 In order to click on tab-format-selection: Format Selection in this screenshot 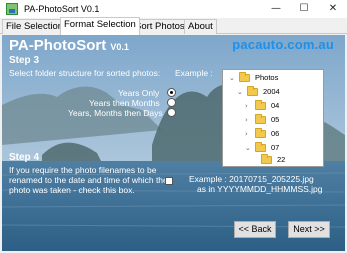, I will do `click(100, 26)`.